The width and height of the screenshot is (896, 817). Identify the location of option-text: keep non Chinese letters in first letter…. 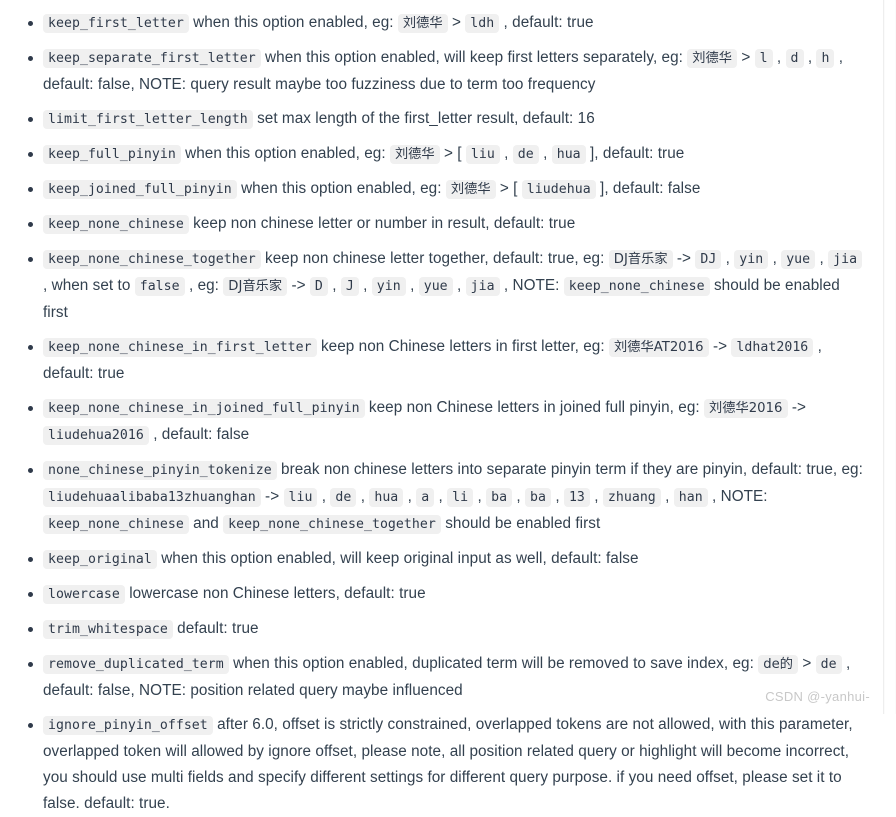
(462, 346).